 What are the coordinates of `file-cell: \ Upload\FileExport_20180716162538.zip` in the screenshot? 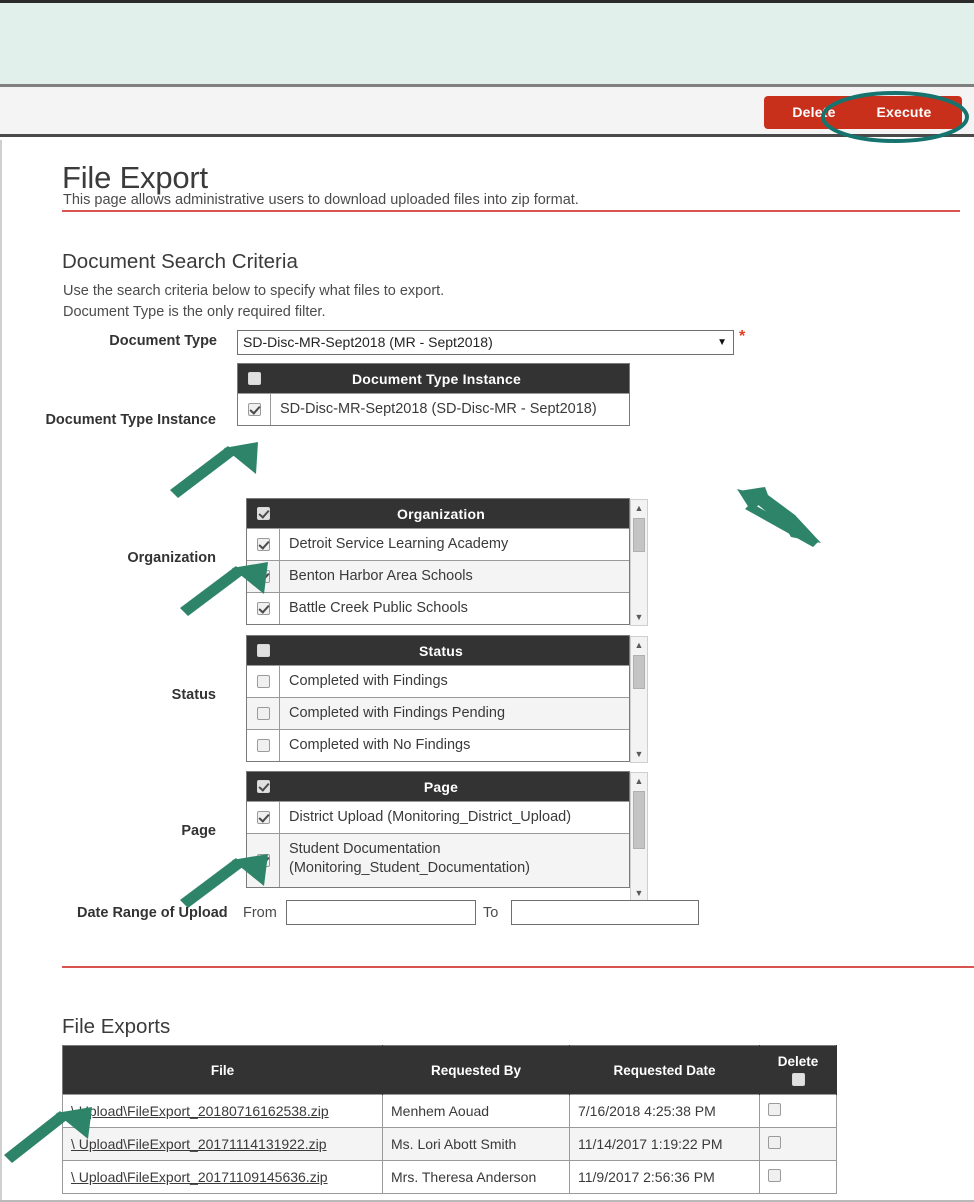 It's located at (222, 1111).